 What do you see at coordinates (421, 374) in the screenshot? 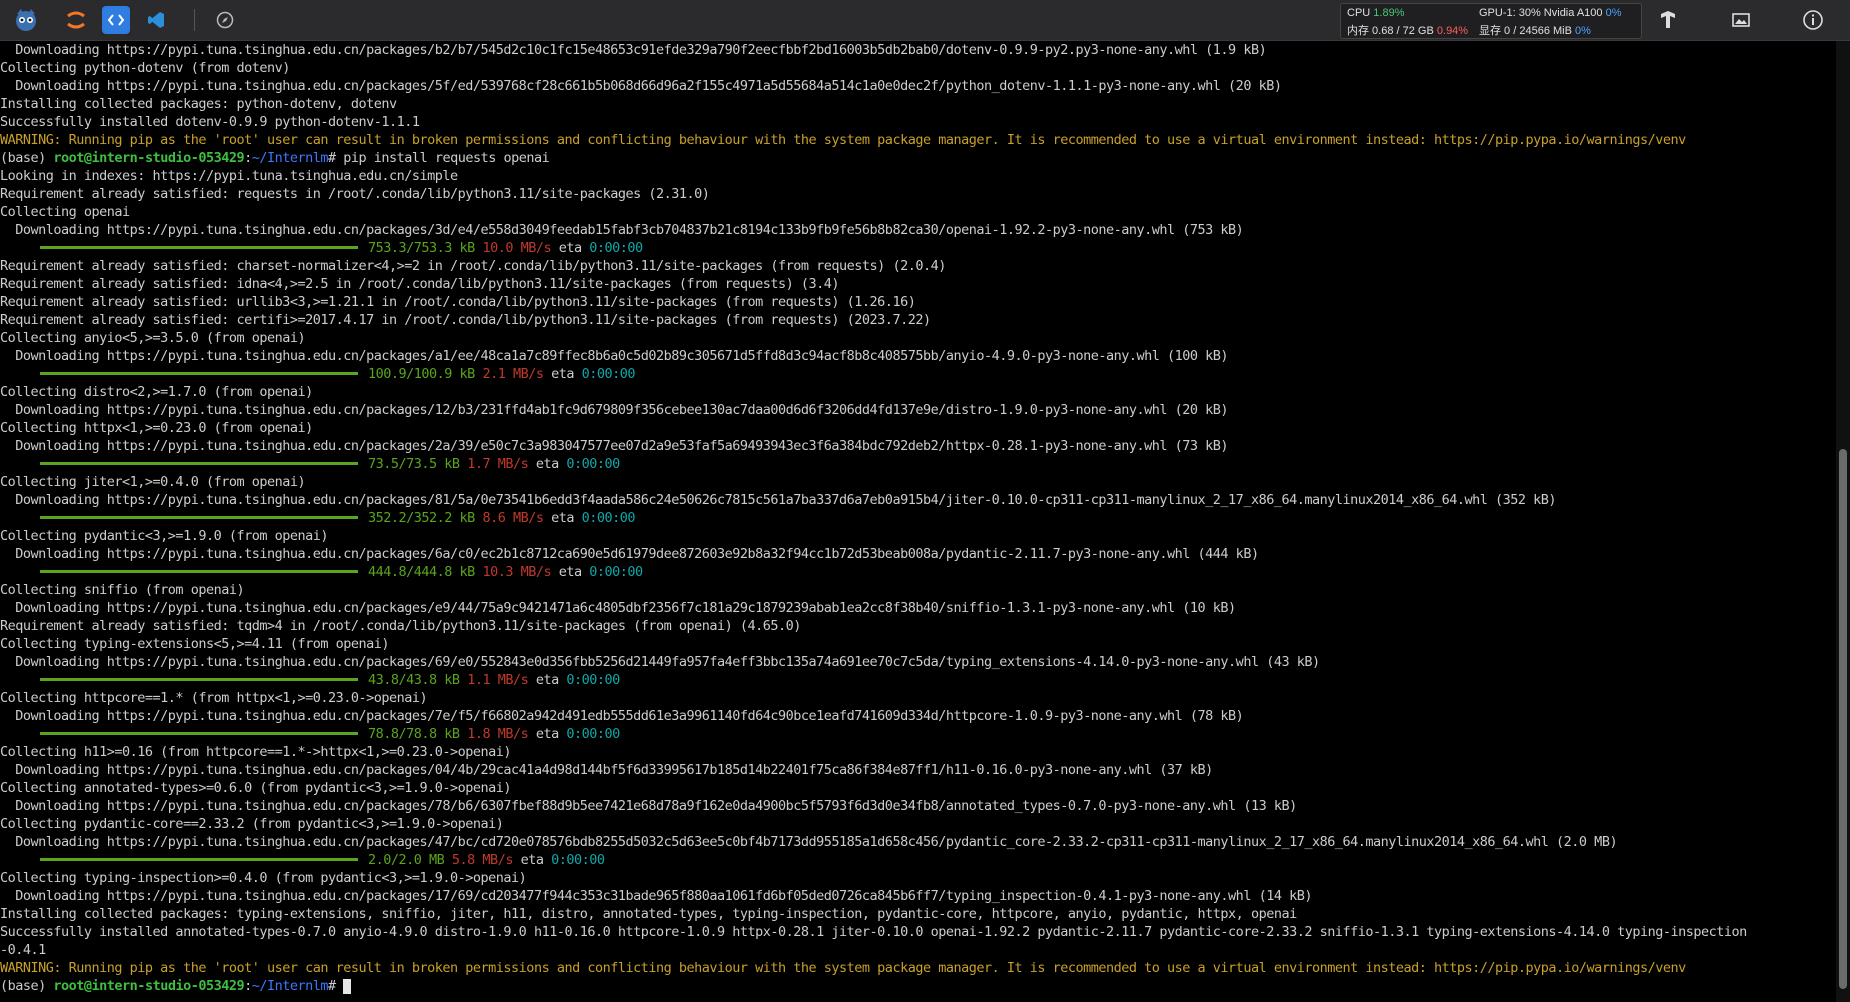
I see `progress-size: 100.9/100.9 kB` at bounding box center [421, 374].